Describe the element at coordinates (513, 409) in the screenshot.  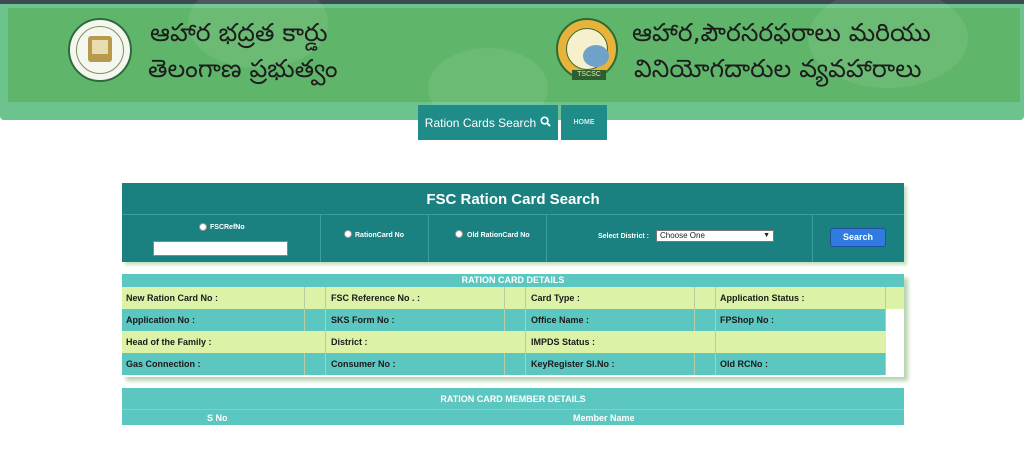
I see `member-header-divider` at that location.